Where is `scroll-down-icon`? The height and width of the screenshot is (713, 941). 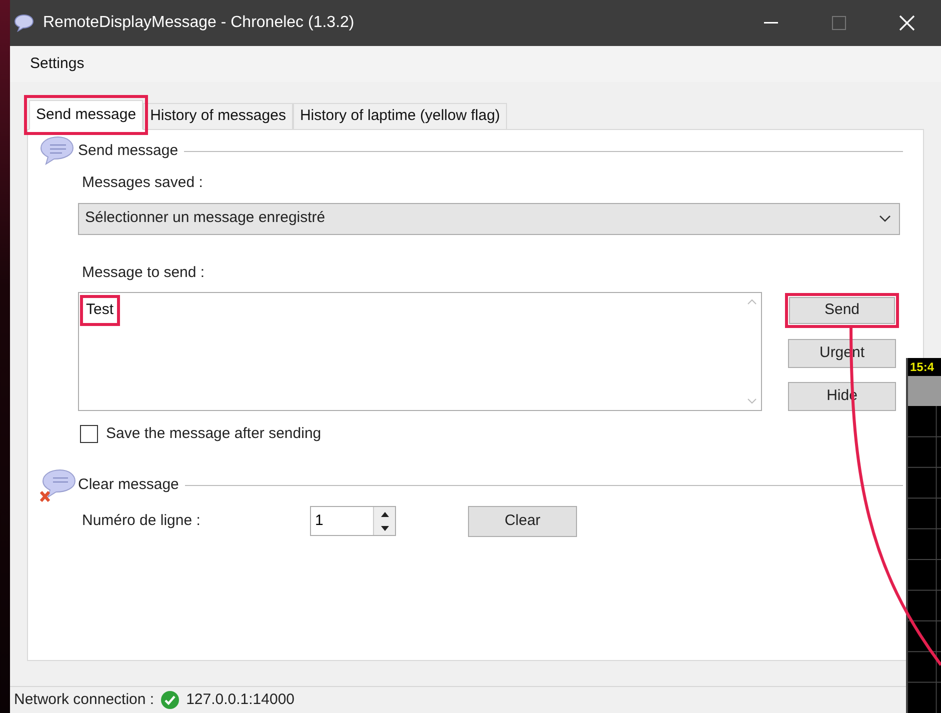
scroll-down-icon is located at coordinates (752, 401).